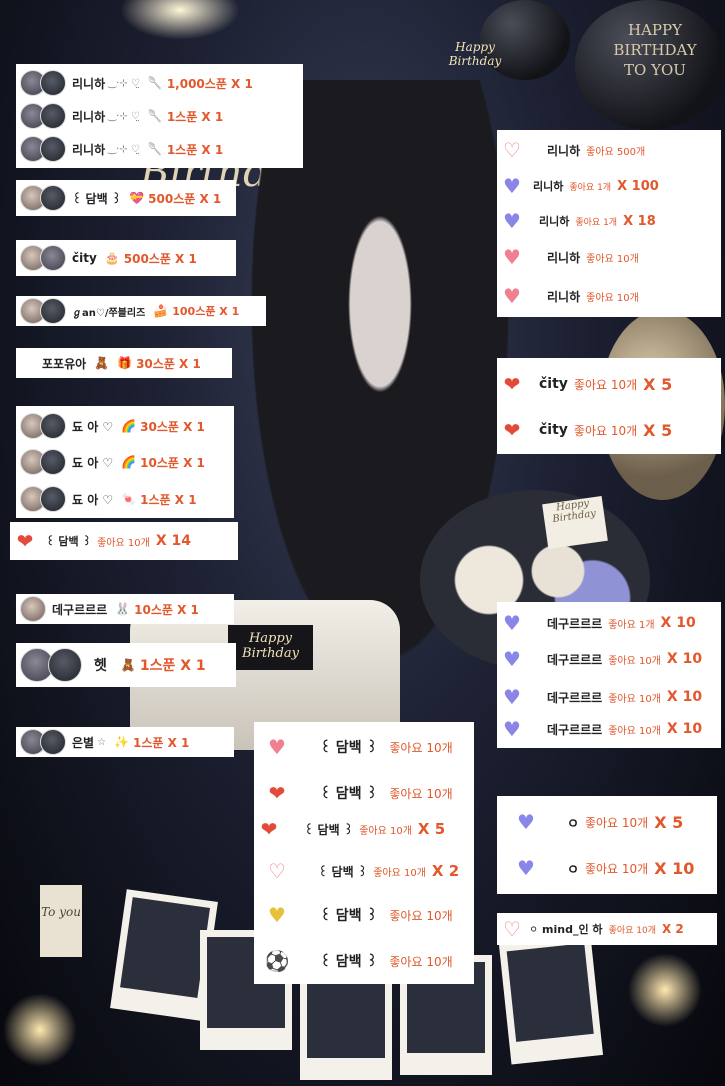 Image resolution: width=725 pixels, height=1086 pixels. I want to click on like-gift-card: ❤ ꒰ 담백 ꒱ 좋아요 10개 X 14, so click(124, 541).